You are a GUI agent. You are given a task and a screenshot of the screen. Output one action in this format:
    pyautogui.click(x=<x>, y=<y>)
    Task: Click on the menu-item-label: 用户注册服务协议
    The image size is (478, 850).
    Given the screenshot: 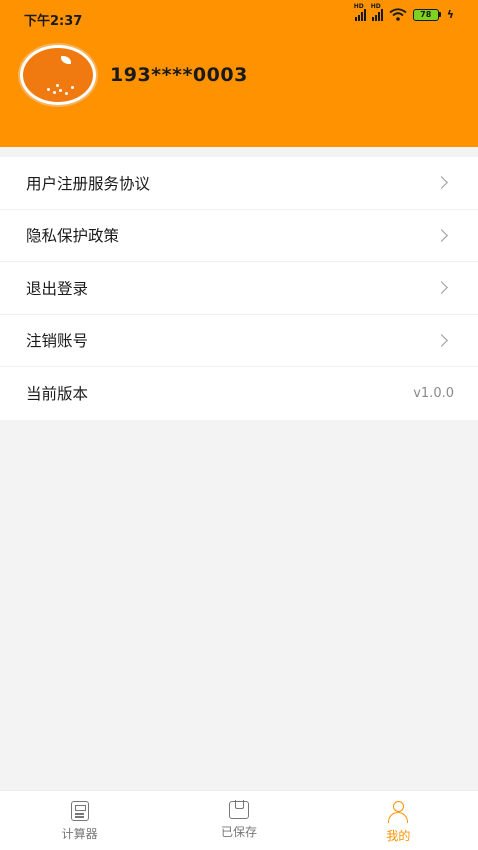 What is the action you would take?
    pyautogui.click(x=88, y=183)
    